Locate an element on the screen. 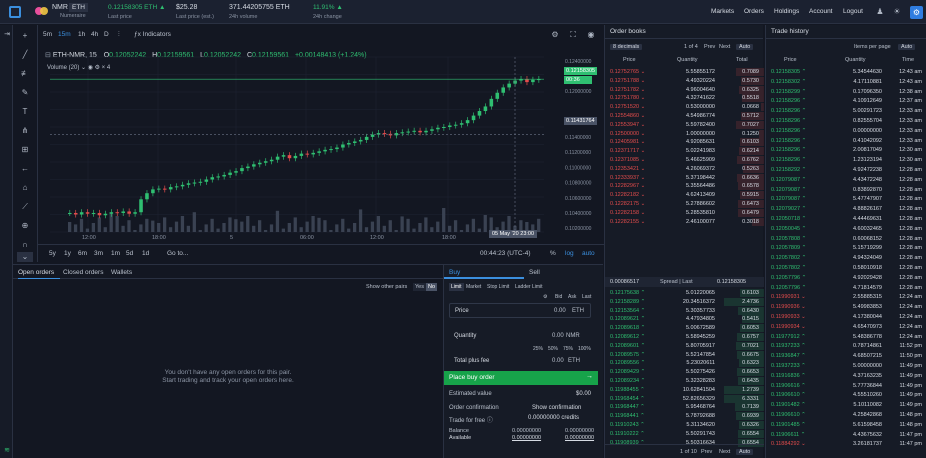 The height and width of the screenshot is (458, 926). pct-100: 100% is located at coordinates (584, 349).